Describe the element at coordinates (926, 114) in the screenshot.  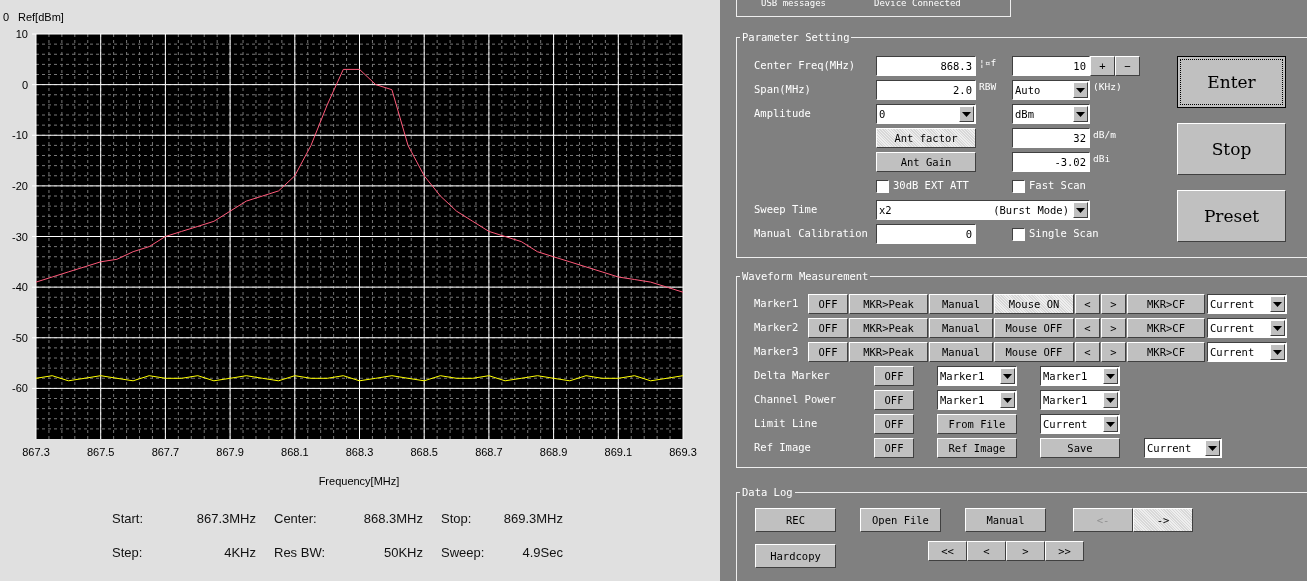
I see `dropdown: 0` at that location.